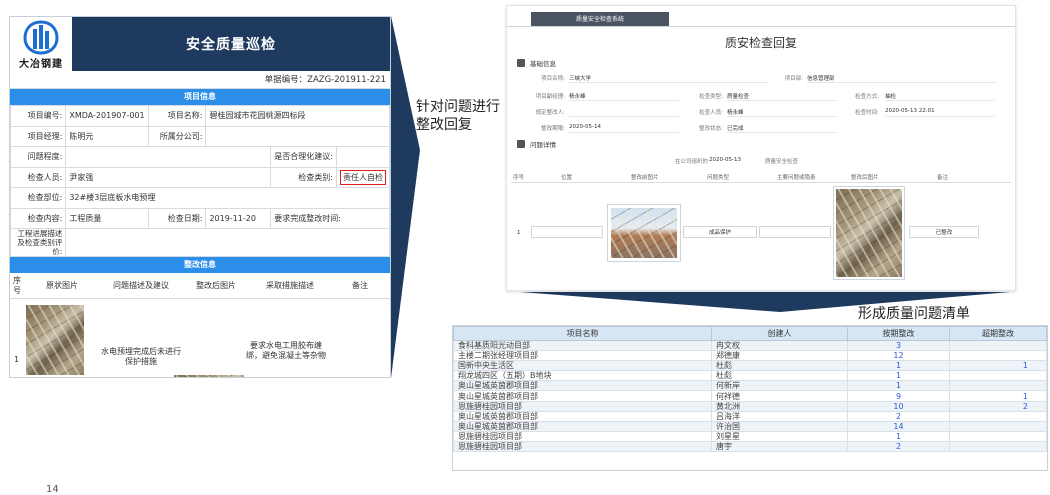 This screenshot has height=495, width=1050. Describe the element at coordinates (782, 162) in the screenshot. I see `summary-type: 质量安全检查` at that location.